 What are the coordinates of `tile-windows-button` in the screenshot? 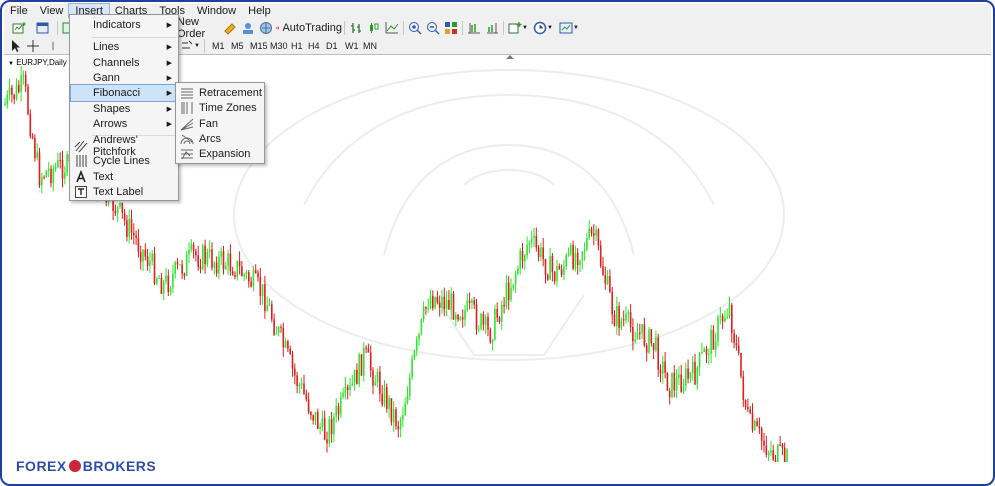 It's located at (451, 28).